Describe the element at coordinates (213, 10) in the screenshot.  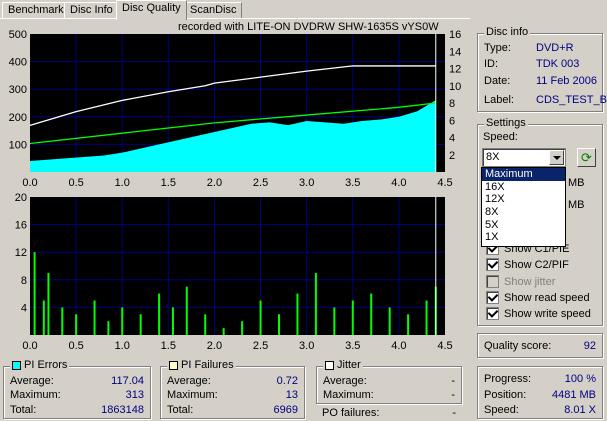
I see `tab-scandisc: ScanDisc` at that location.